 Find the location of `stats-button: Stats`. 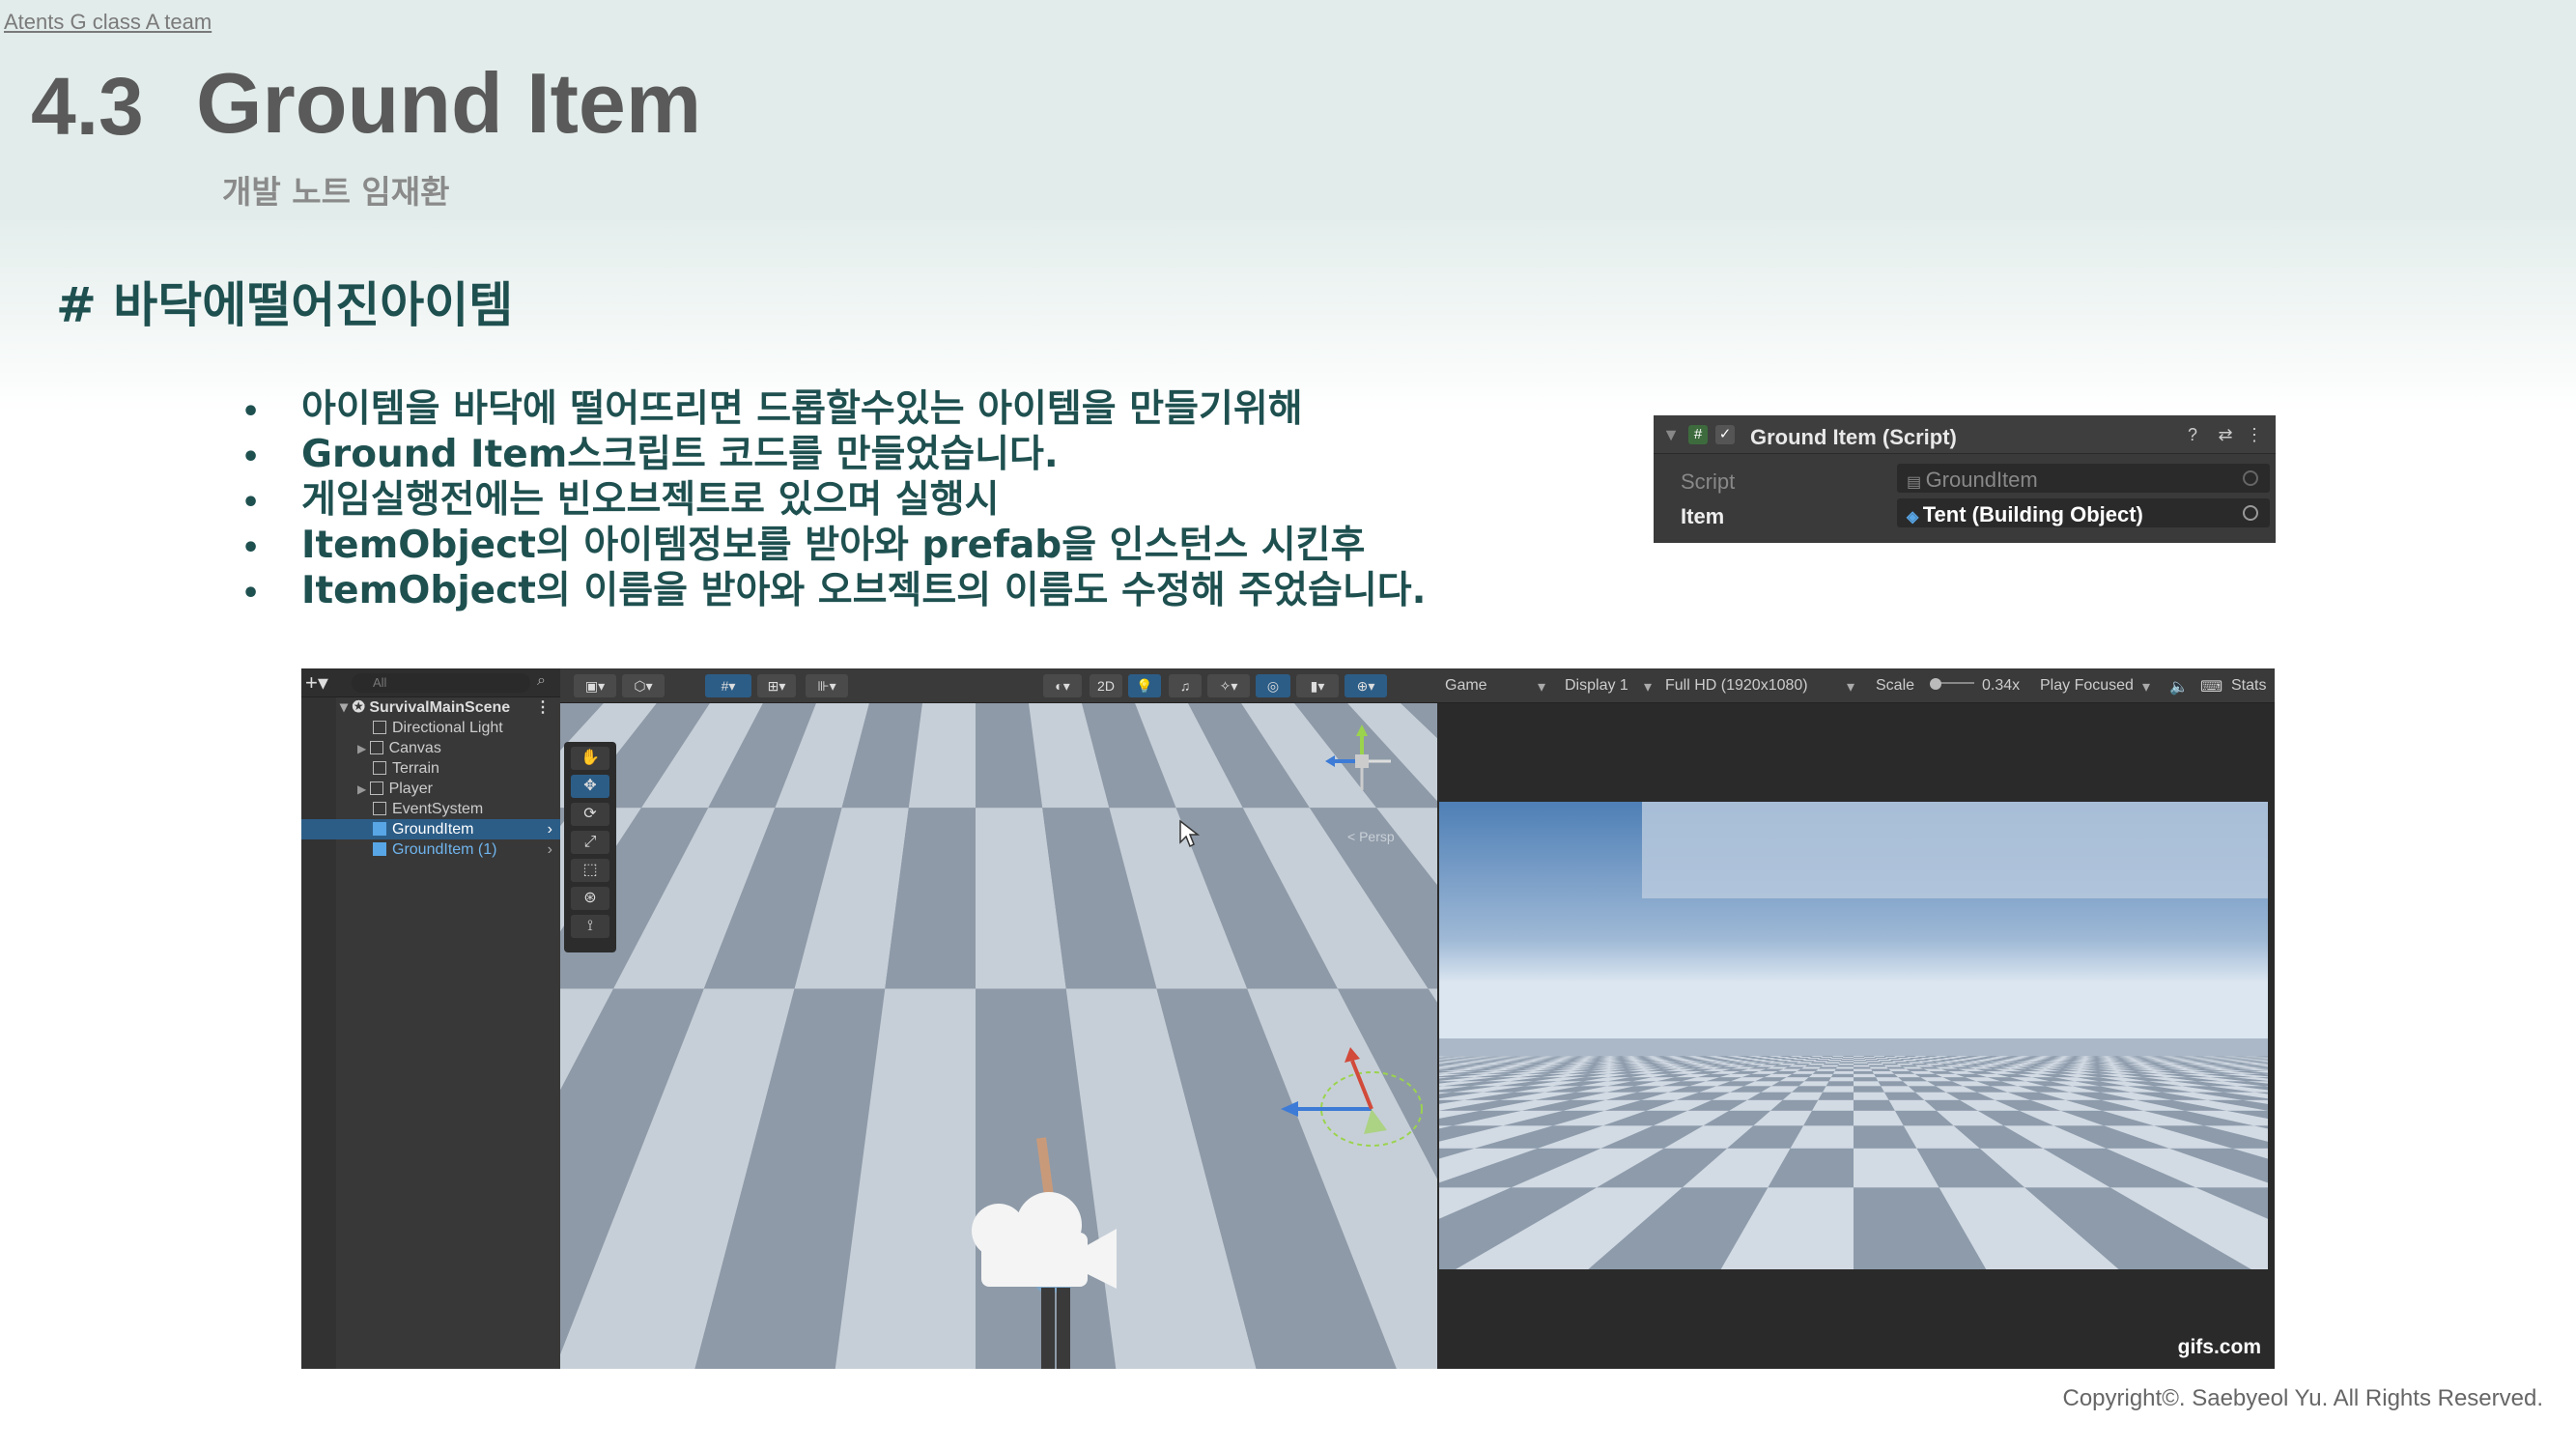

stats-button: Stats is located at coordinates (2248, 686).